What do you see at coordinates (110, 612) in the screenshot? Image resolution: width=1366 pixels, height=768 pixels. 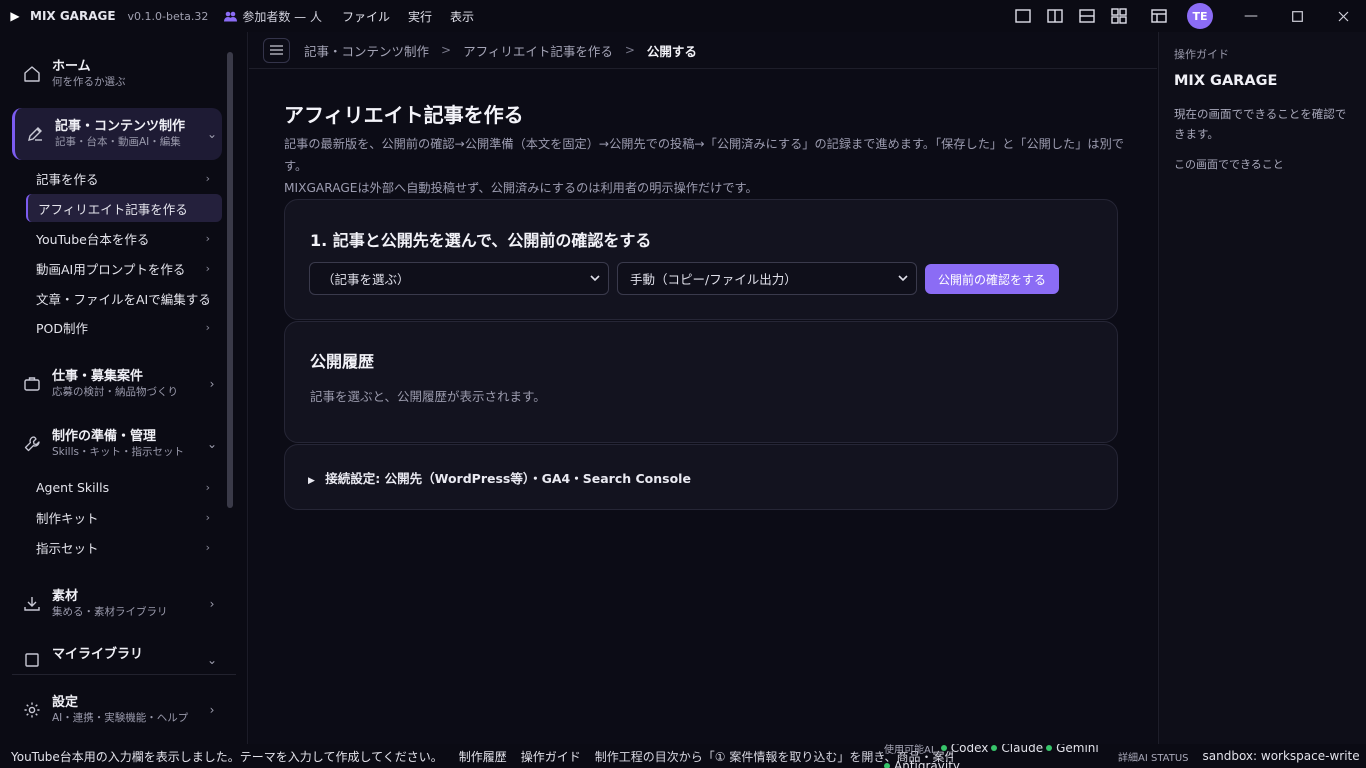 I see `nav-materials-subtitle: 集める・素材ライブラリ` at bounding box center [110, 612].